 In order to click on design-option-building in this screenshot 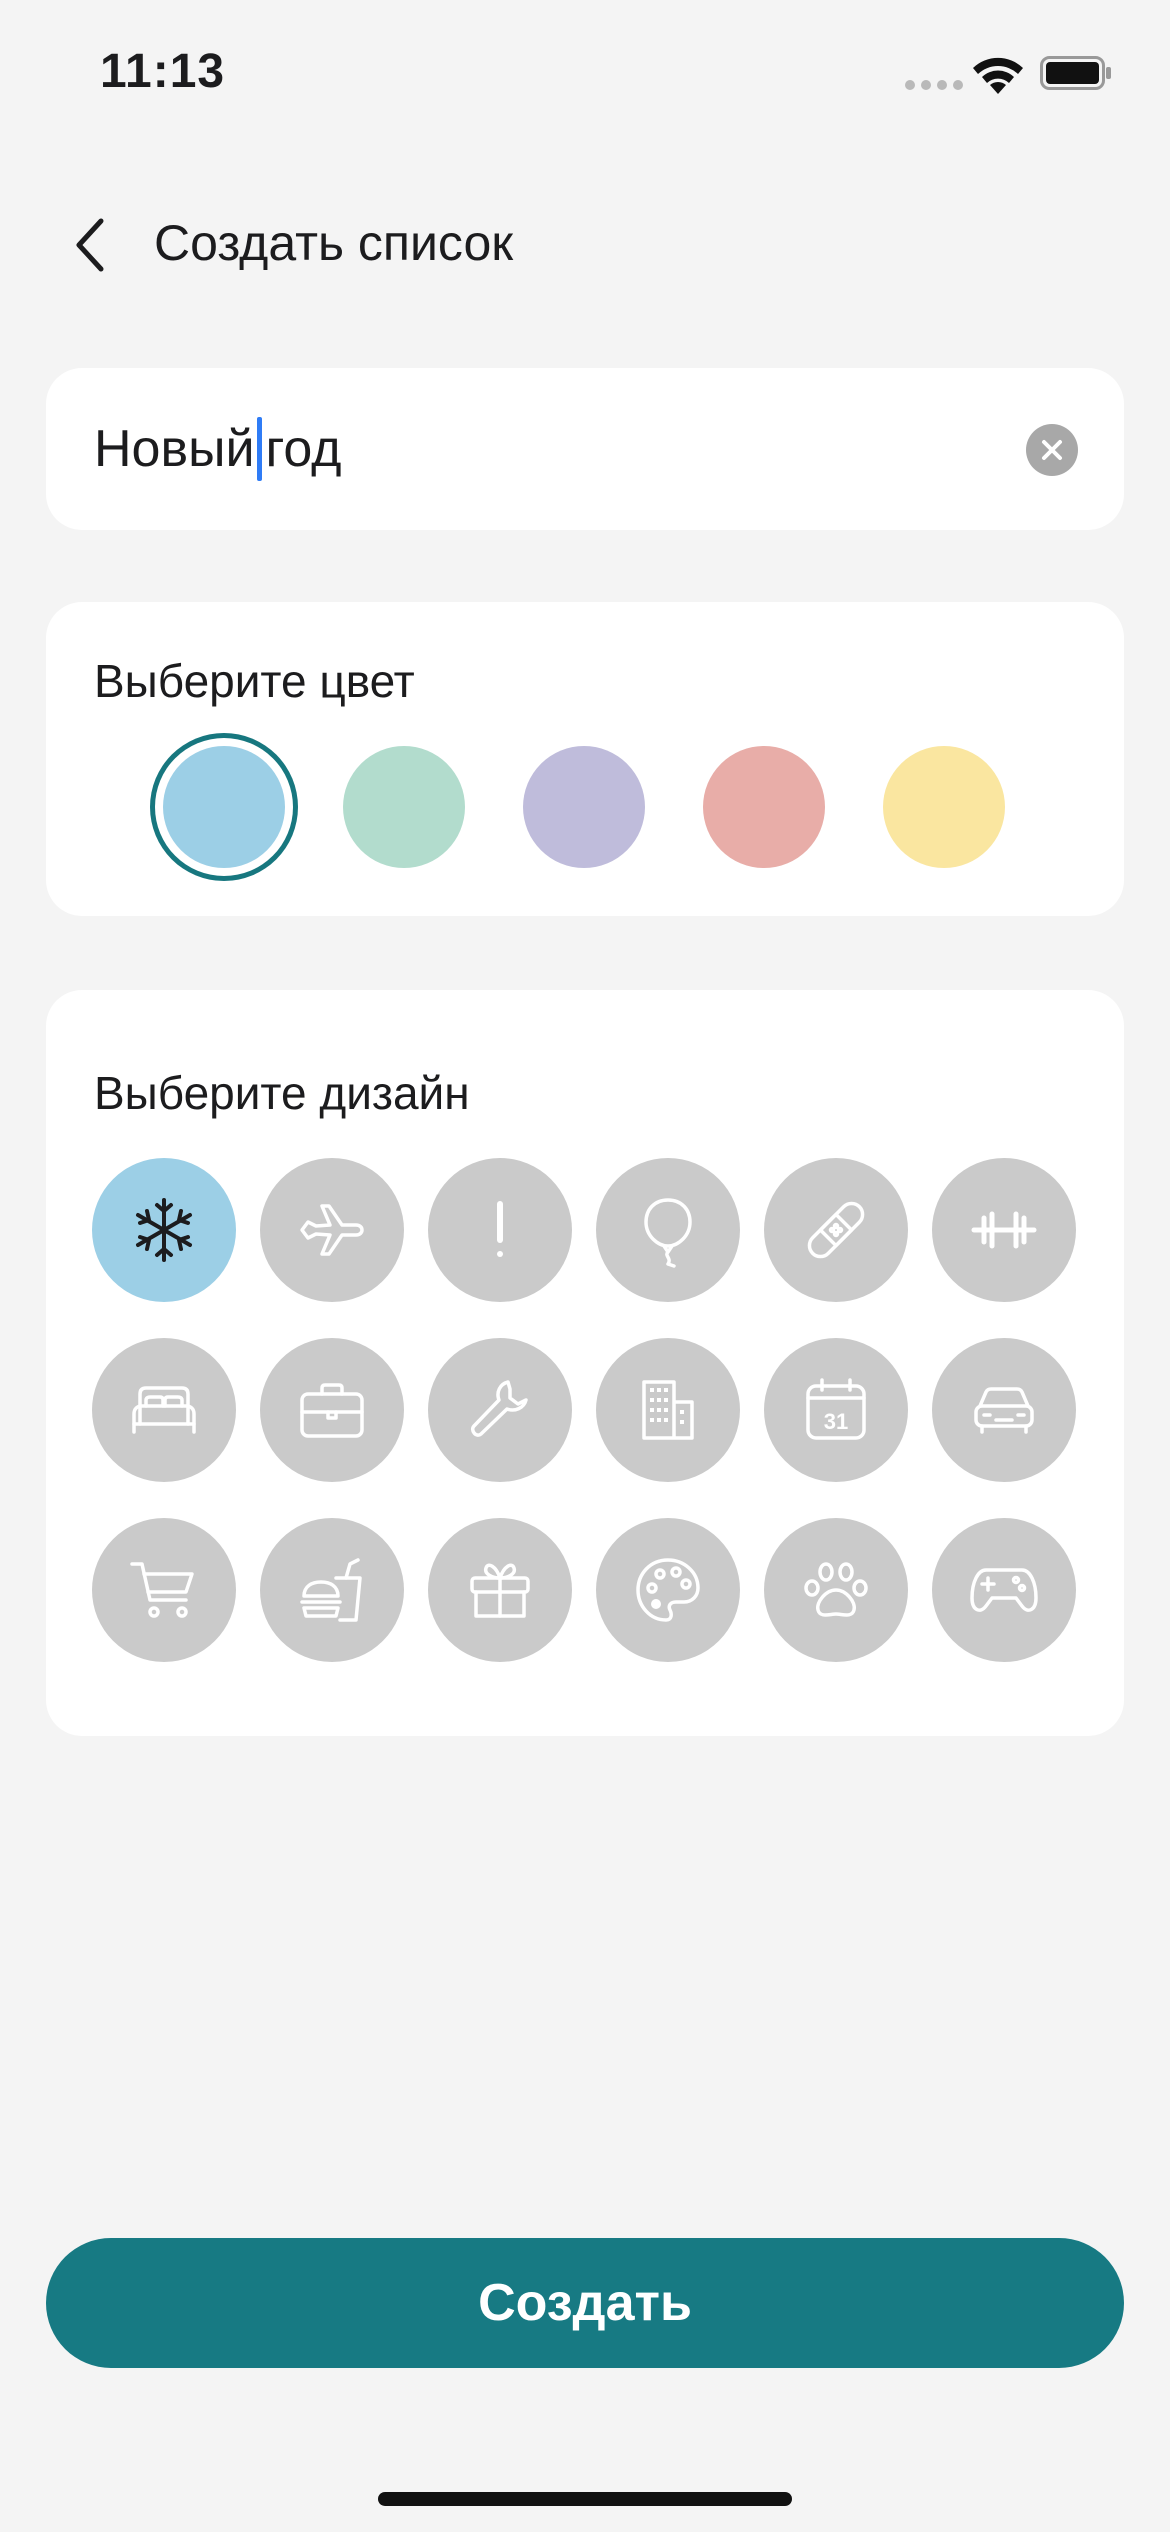, I will do `click(668, 1410)`.